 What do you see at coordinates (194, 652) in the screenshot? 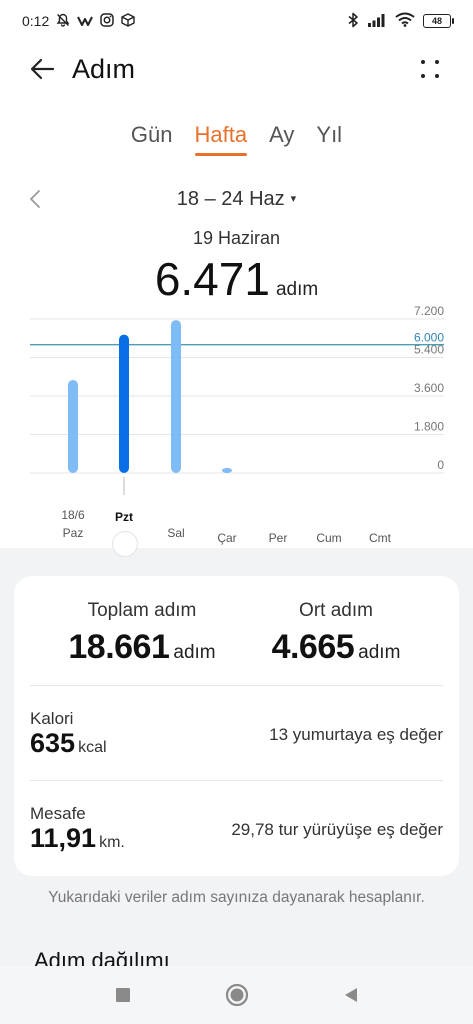
I see `total-steps-unit: adım` at bounding box center [194, 652].